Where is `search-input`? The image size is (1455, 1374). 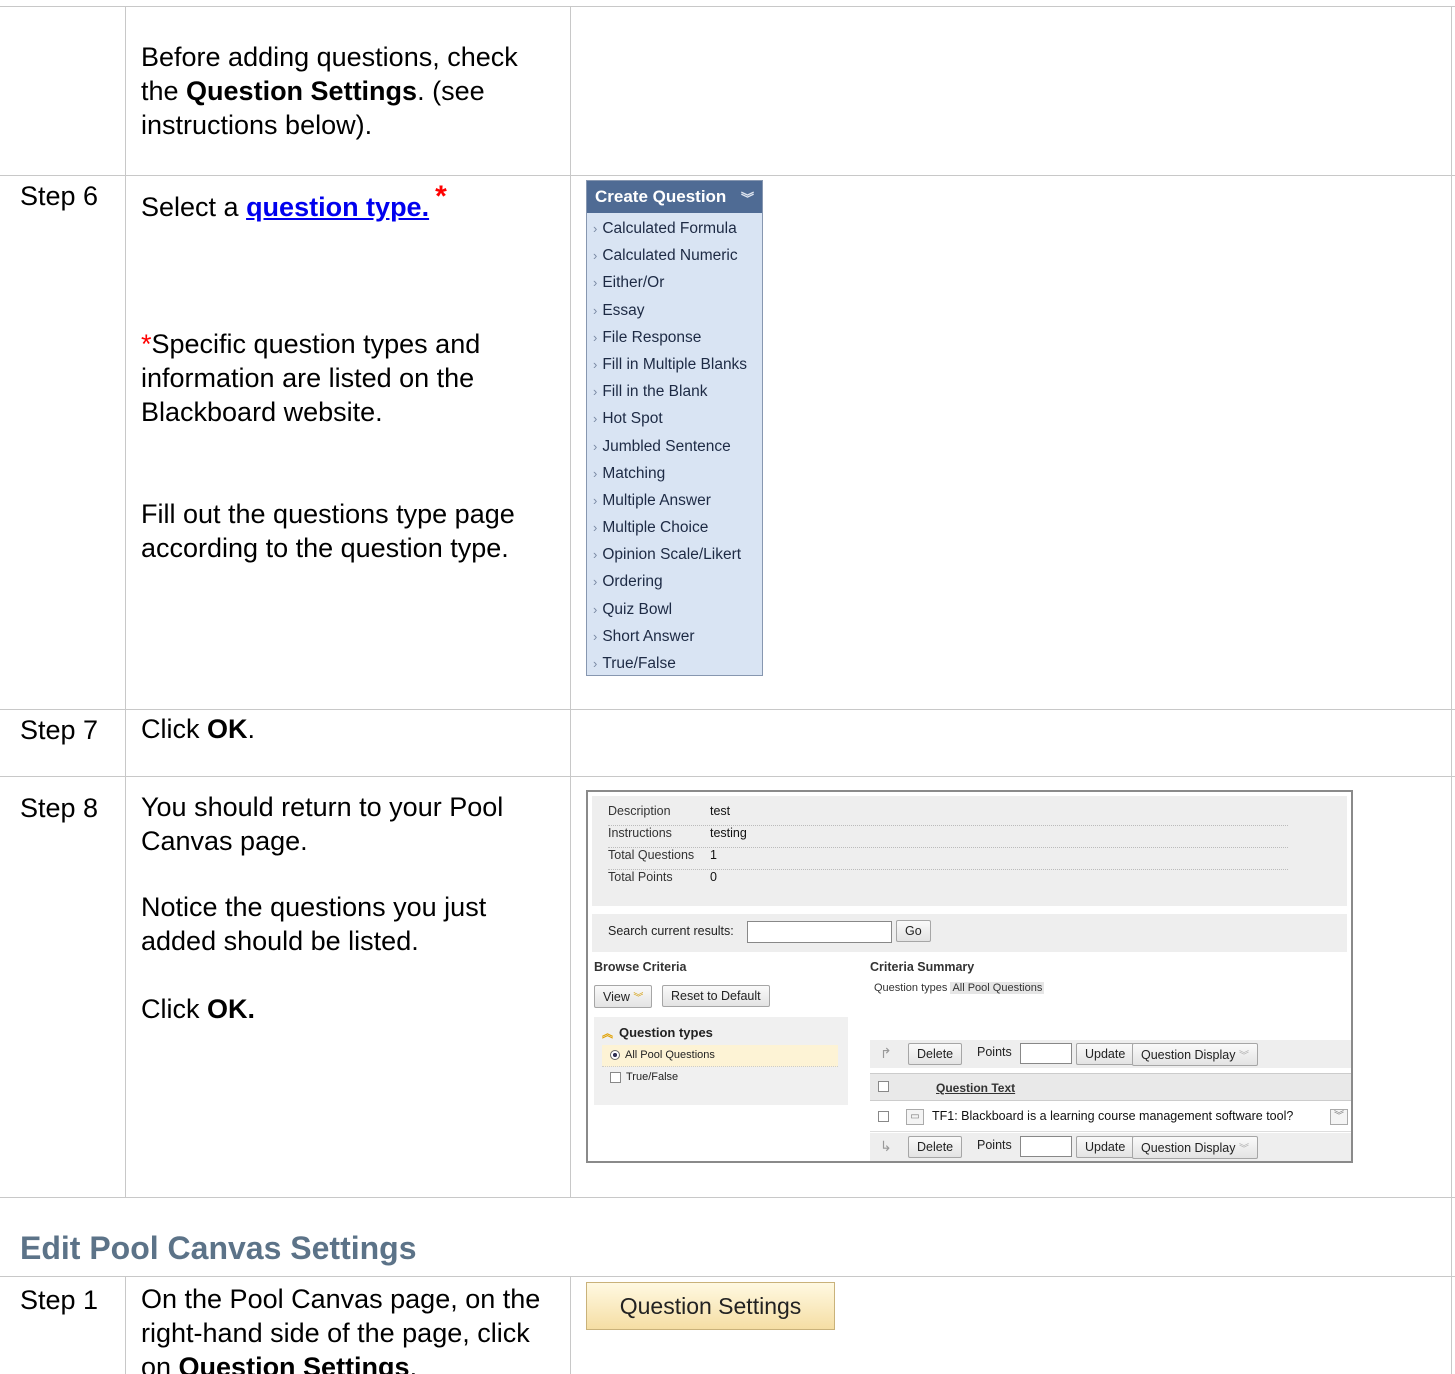 search-input is located at coordinates (819, 932).